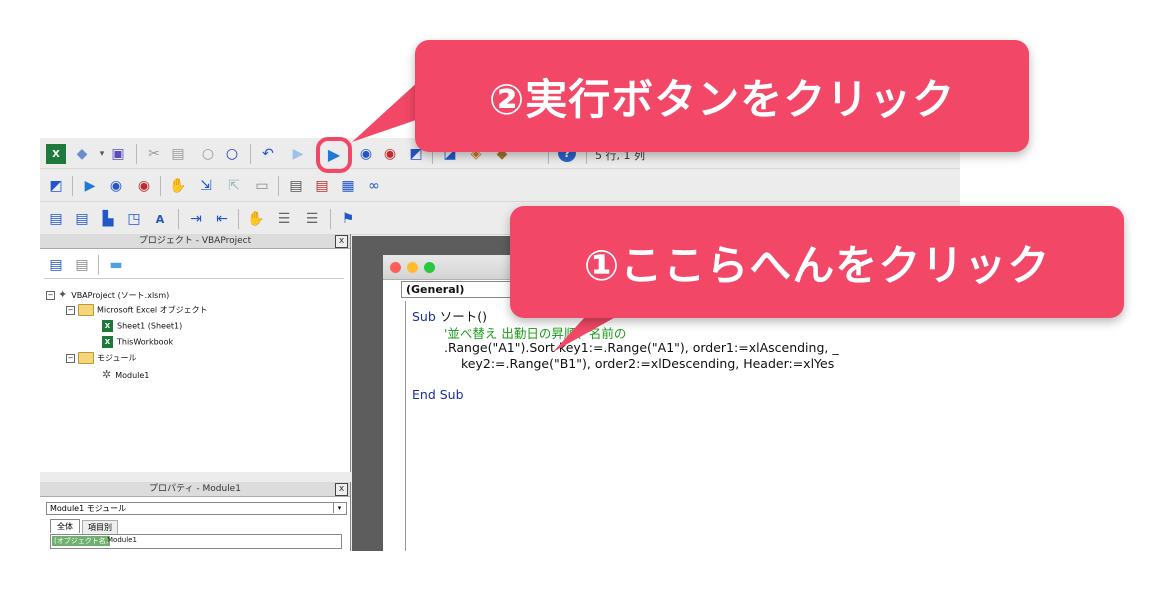 This screenshot has width=1163, height=591. I want to click on properties-title-text: プロパティ - Module1, so click(195, 489).